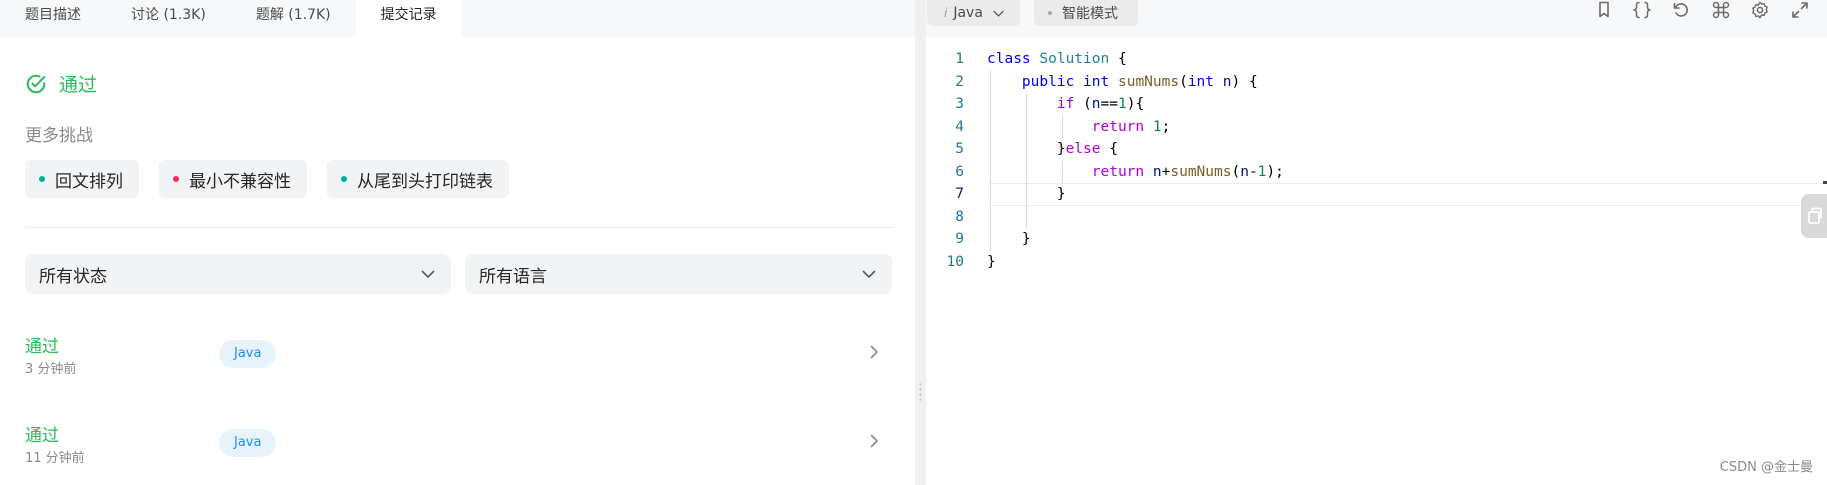 The width and height of the screenshot is (1827, 485). What do you see at coordinates (1050, 13) in the screenshot?
I see `mode-dot` at bounding box center [1050, 13].